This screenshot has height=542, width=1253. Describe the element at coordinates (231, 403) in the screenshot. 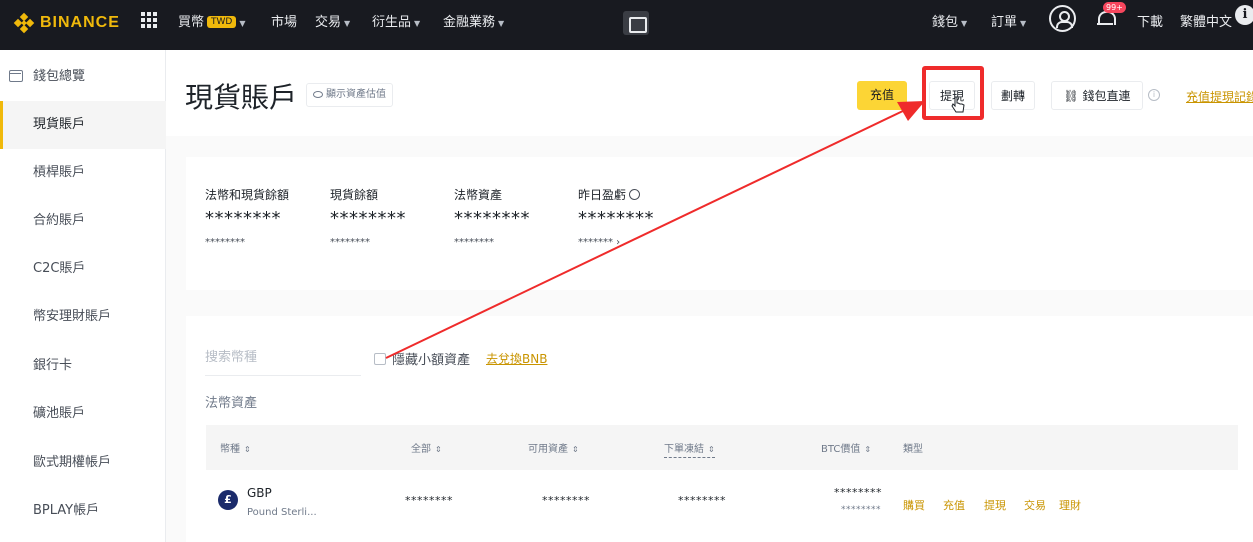

I see `fiat-assets-heading: 法幣資產` at that location.